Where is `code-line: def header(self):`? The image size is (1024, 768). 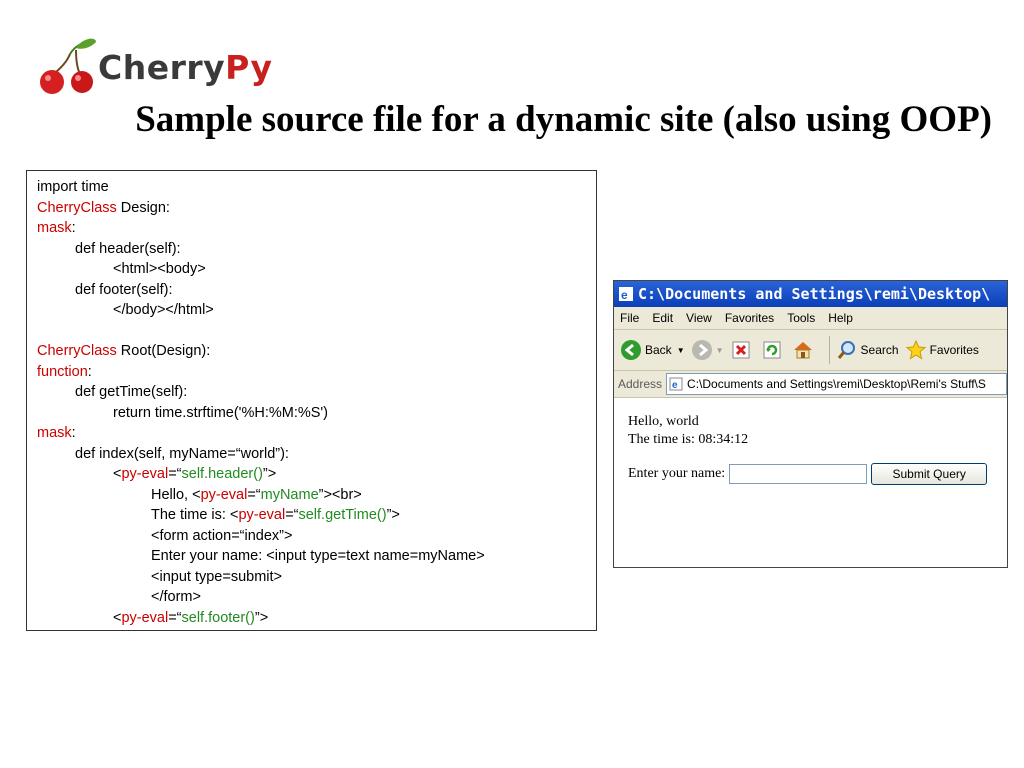 code-line: def header(self): is located at coordinates (128, 248).